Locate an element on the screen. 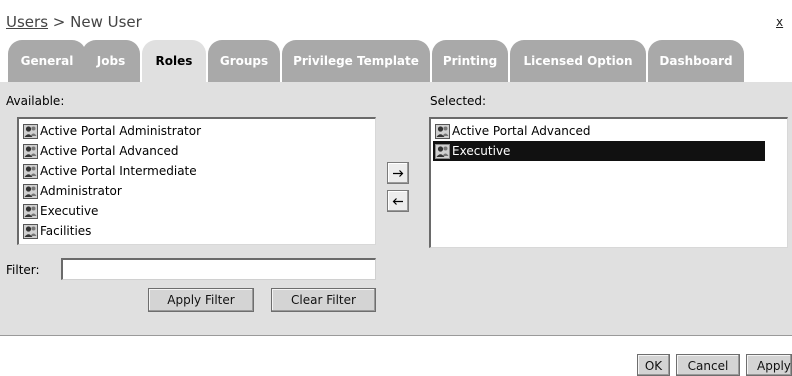 This screenshot has height=376, width=792. tab-roles: Roles is located at coordinates (174, 61).